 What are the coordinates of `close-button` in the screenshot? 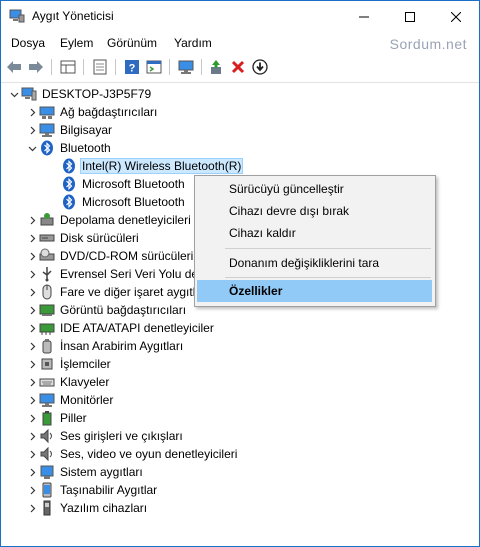 It's located at (456, 16).